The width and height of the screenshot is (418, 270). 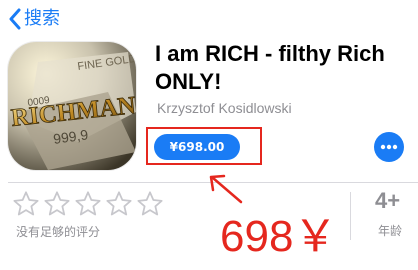 What do you see at coordinates (197, 147) in the screenshot?
I see `price-button: ¥698.00` at bounding box center [197, 147].